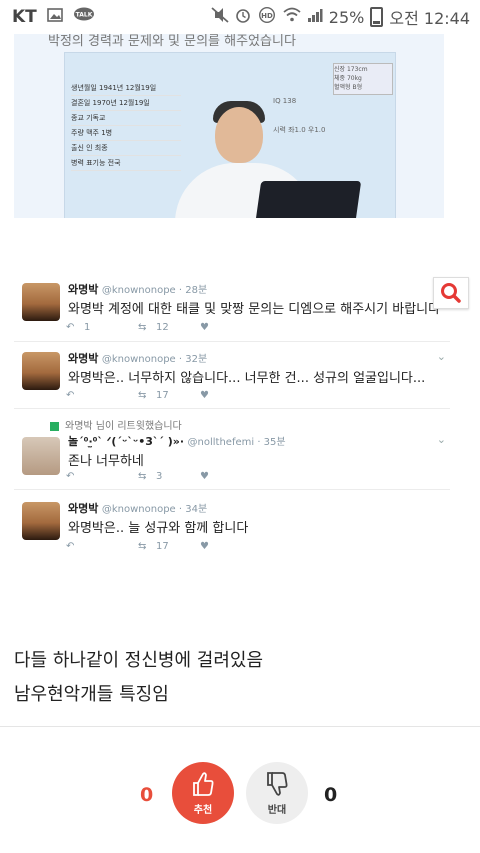 This screenshot has height=853, width=480. What do you see at coordinates (292, 17) in the screenshot?
I see `wifi-icon` at bounding box center [292, 17].